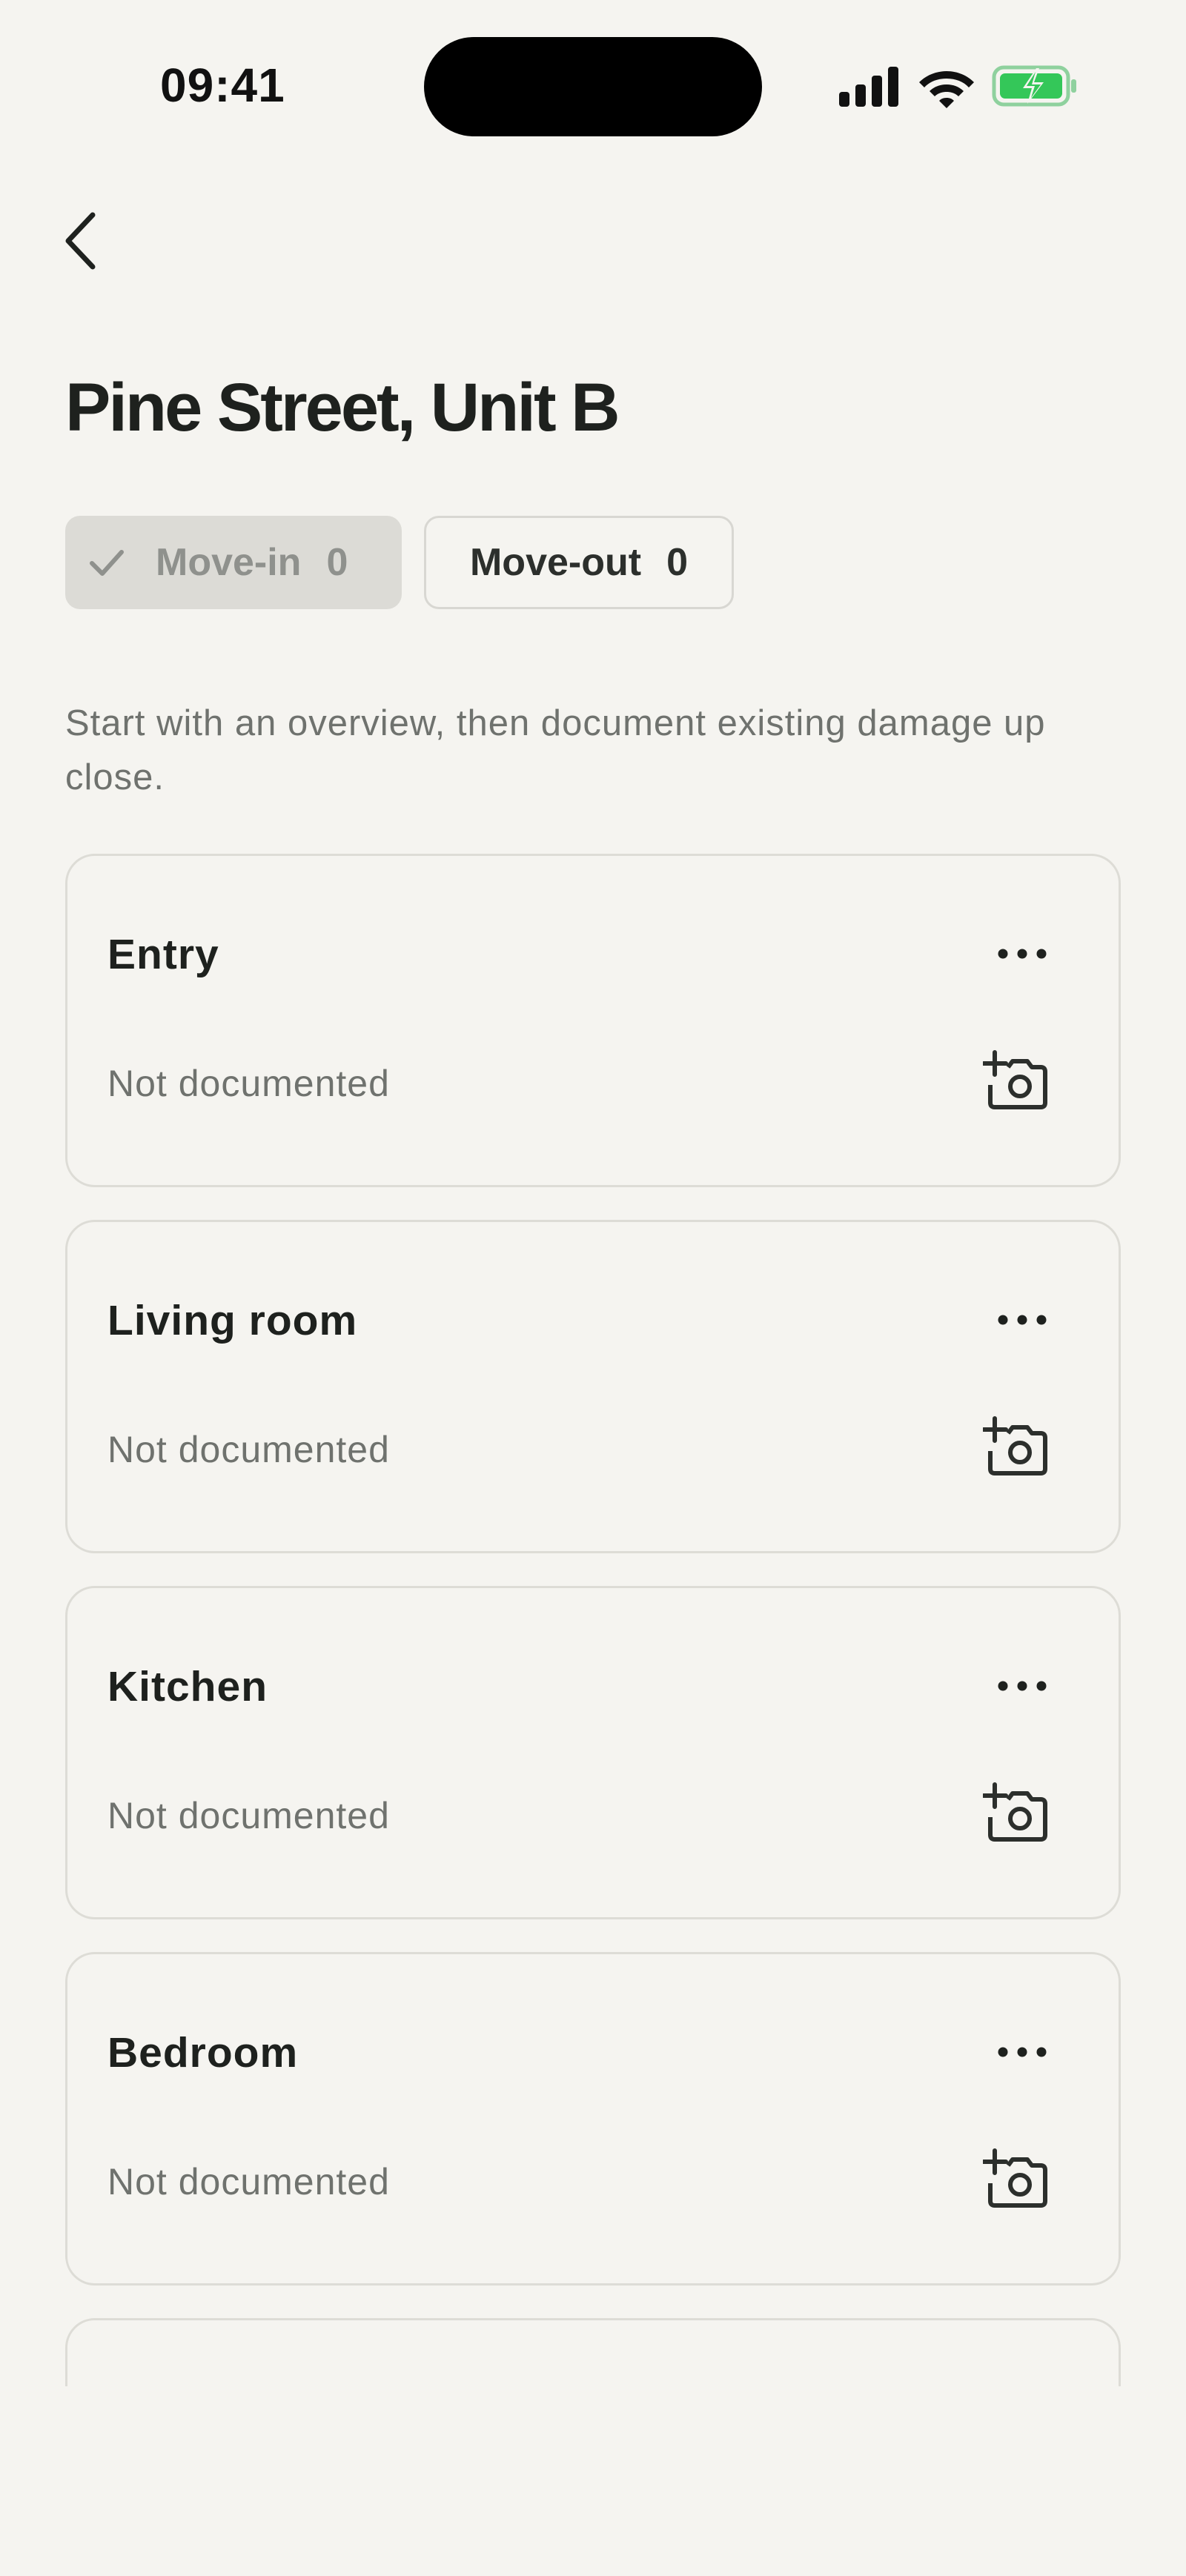  Describe the element at coordinates (593, 1386) in the screenshot. I see `room-card-living-room: Living room Not documented` at that location.